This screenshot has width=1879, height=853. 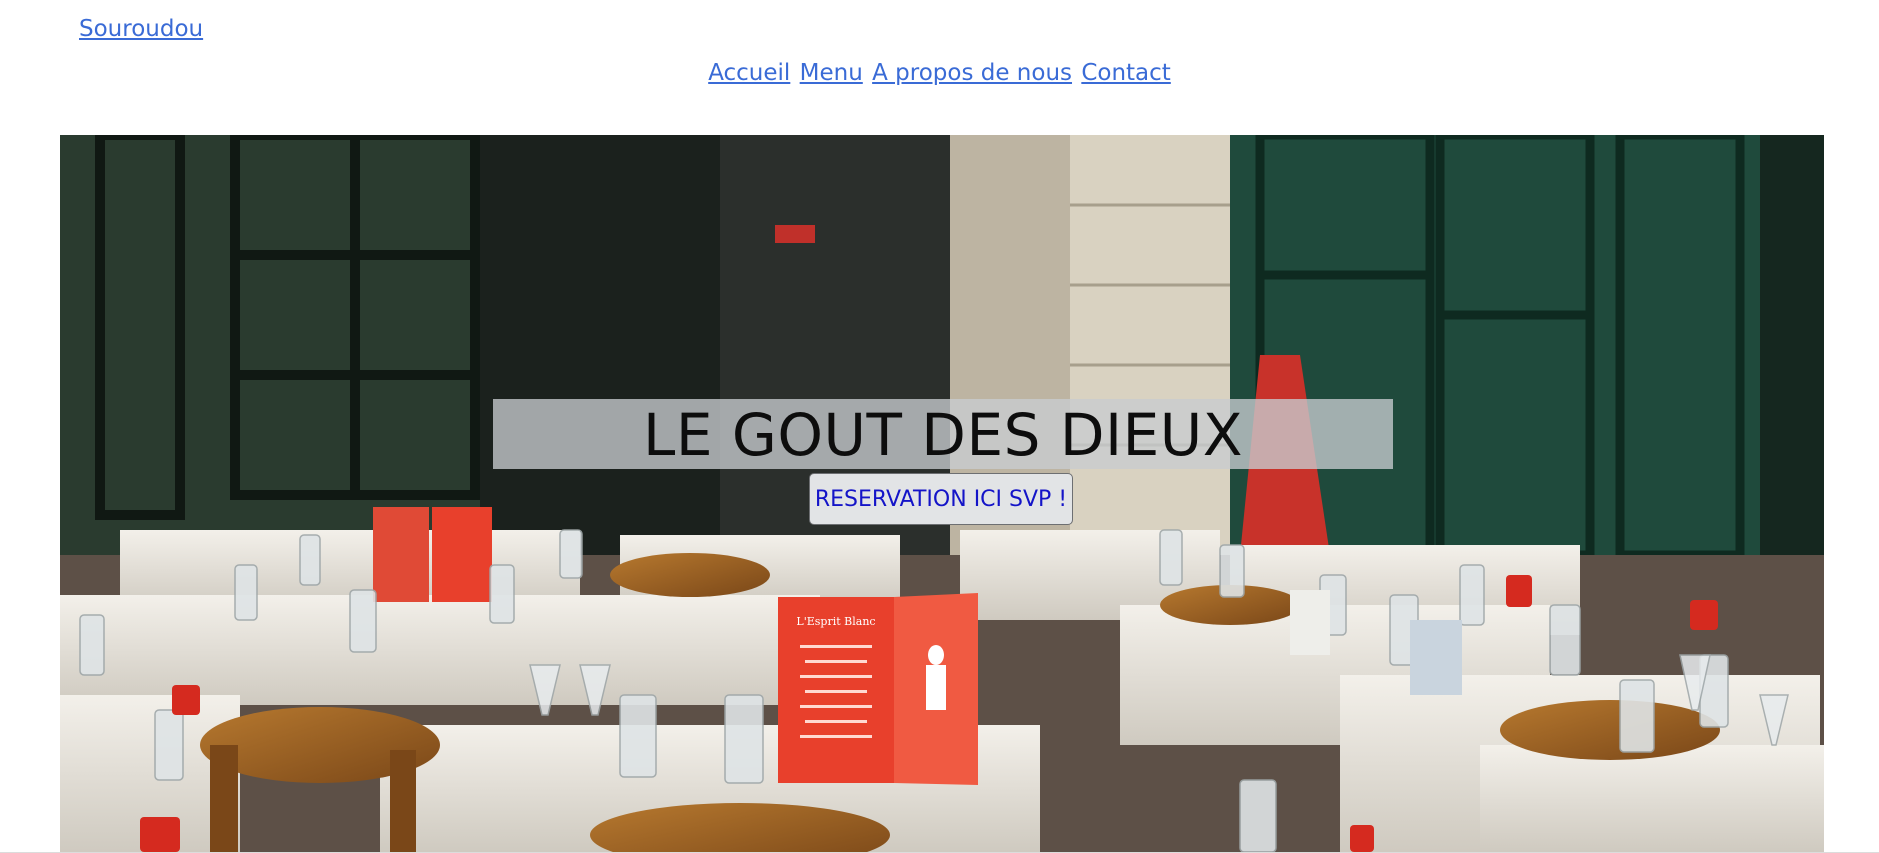 I want to click on brand-link: Souroudou, so click(x=141, y=29).